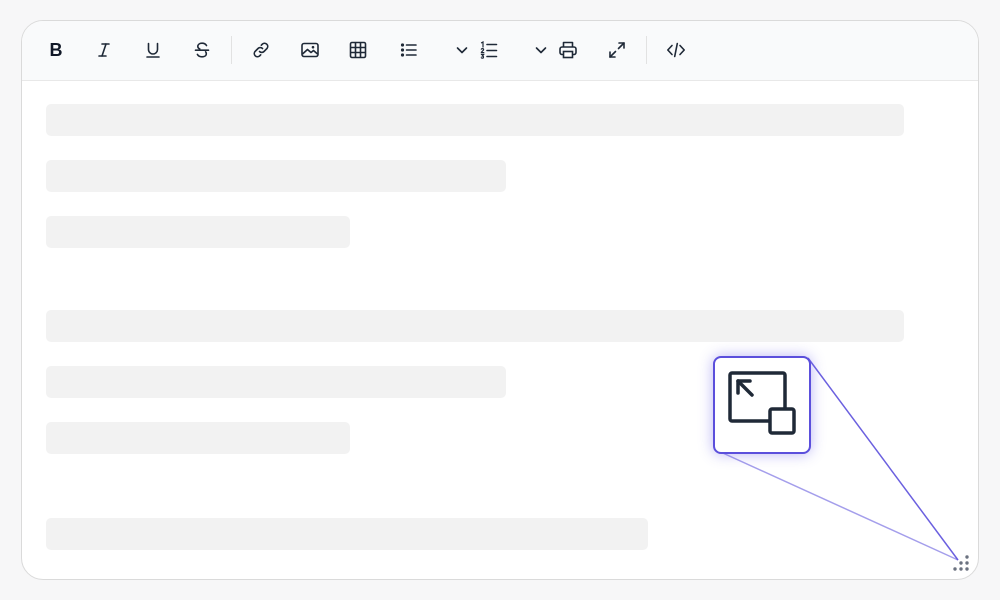  I want to click on bullet-list-button, so click(409, 50).